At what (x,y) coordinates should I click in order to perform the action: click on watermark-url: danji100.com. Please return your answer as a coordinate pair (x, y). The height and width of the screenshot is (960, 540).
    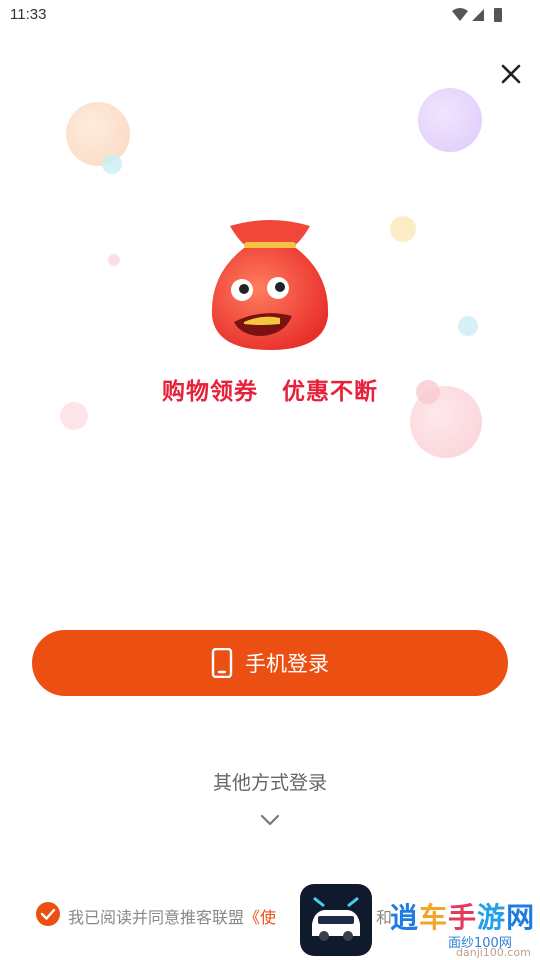
    Looking at the image, I should click on (493, 952).